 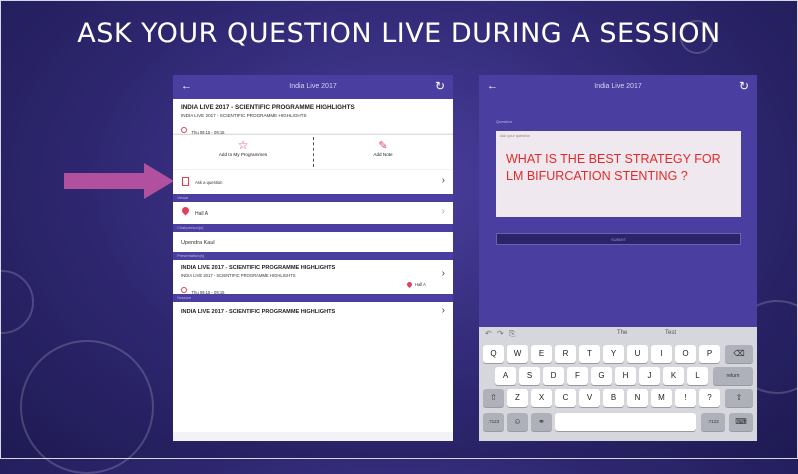 What do you see at coordinates (613, 398) in the screenshot?
I see `key-b: B` at bounding box center [613, 398].